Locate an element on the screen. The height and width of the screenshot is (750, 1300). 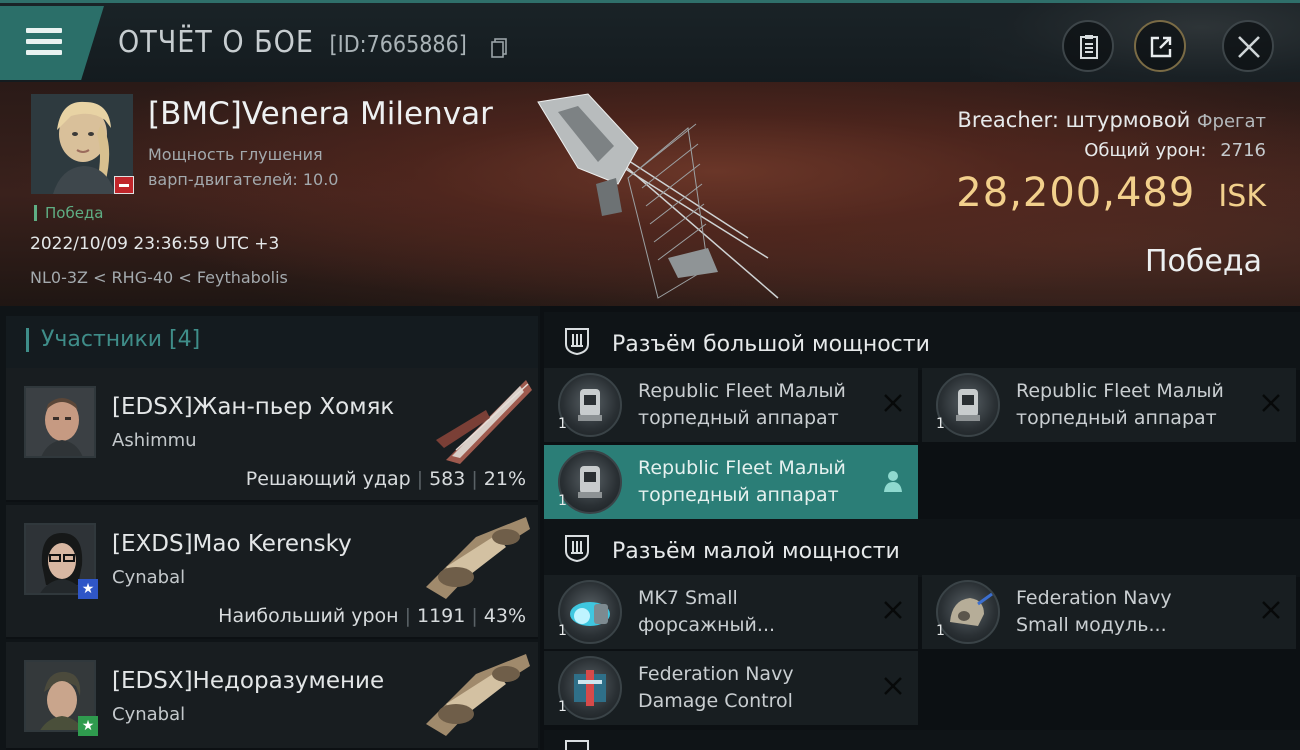
module-name-line2: Damage Control is located at coordinates (715, 701).